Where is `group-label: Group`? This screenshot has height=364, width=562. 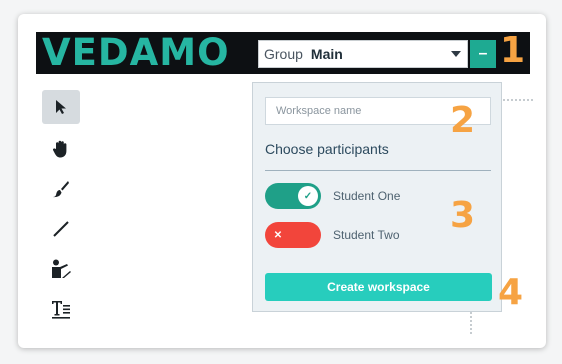 group-label: Group is located at coordinates (283, 54).